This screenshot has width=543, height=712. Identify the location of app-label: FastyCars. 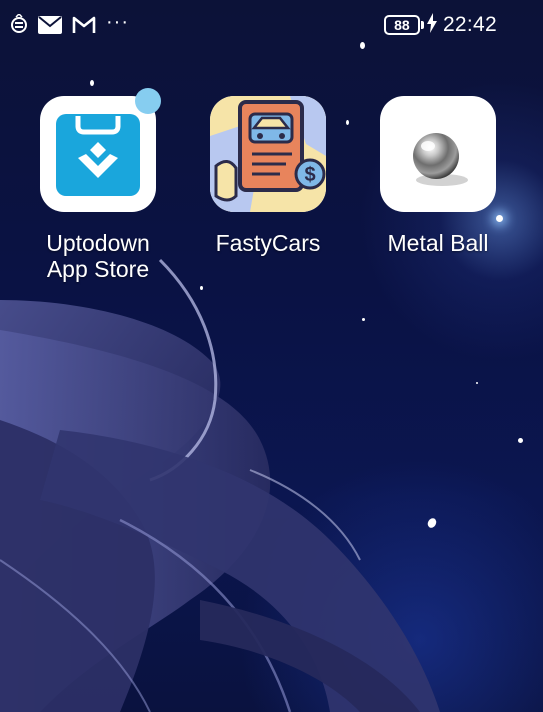
(268, 243).